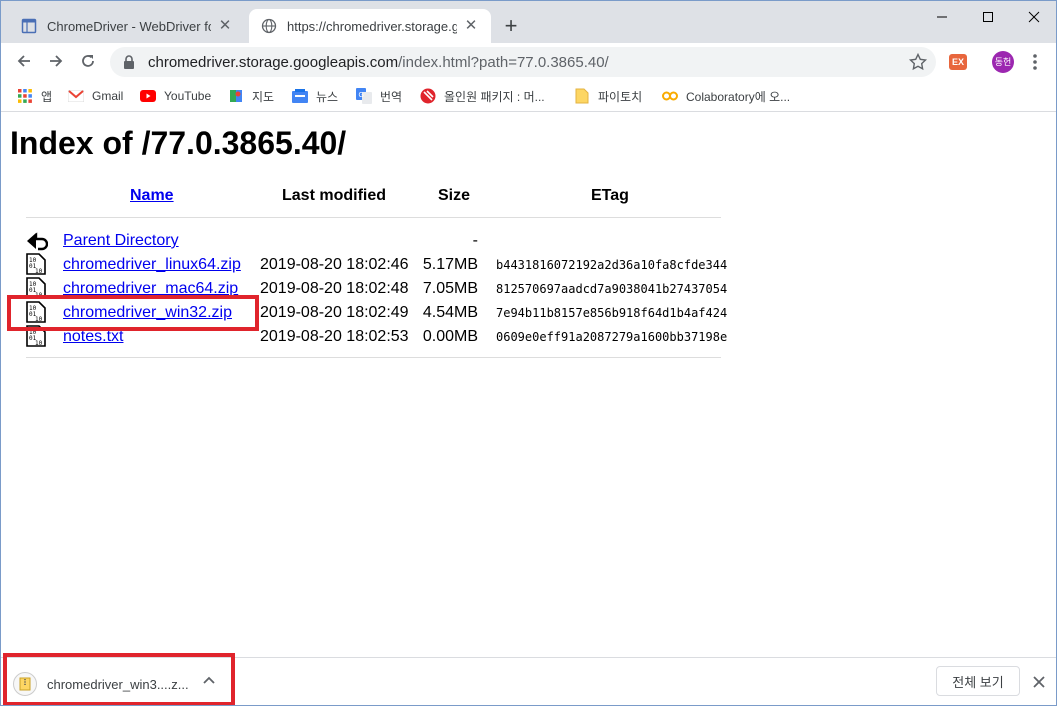 The height and width of the screenshot is (706, 1057). Describe the element at coordinates (36, 264) in the screenshot. I see `binary-file-icon: 10 01 10` at that location.